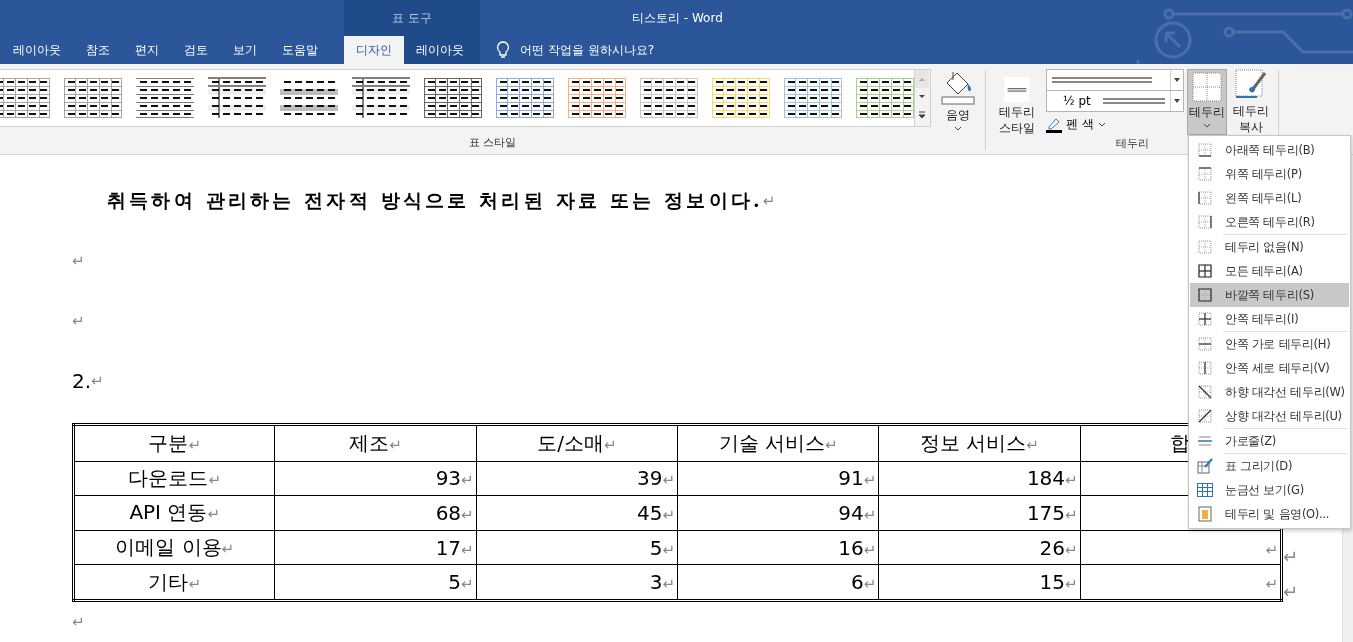 This screenshot has height=642, width=1353. Describe the element at coordinates (36, 50) in the screenshot. I see `ribbon-tab: 레이아웃` at that location.